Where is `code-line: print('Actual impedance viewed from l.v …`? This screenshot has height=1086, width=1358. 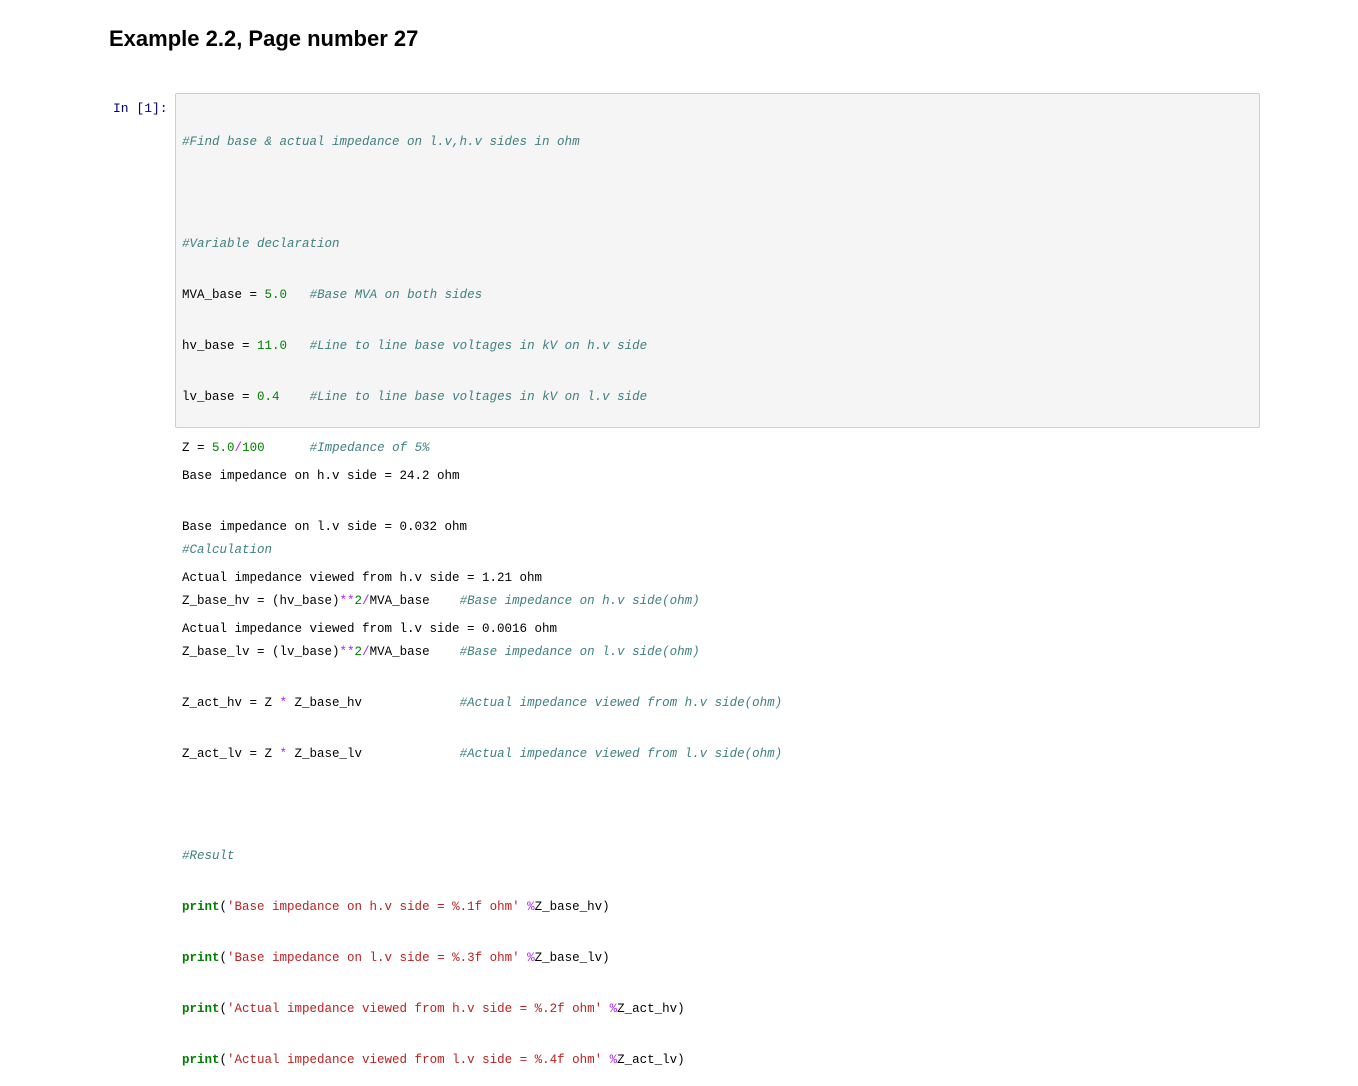 code-line: print('Actual impedance viewed from l.v … is located at coordinates (482, 1060).